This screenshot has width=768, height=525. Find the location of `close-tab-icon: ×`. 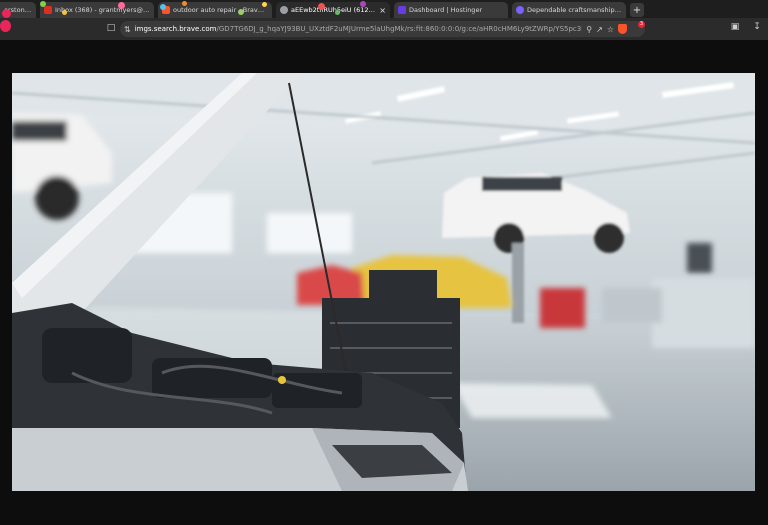

close-tab-icon: × is located at coordinates (382, 10).